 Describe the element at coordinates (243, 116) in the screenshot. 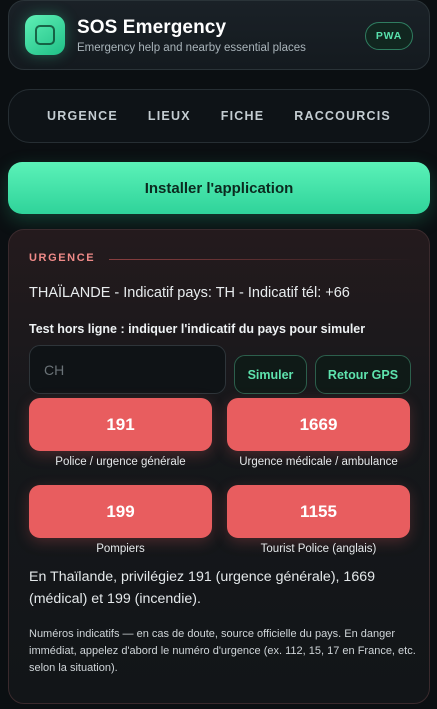

I see `nav-item-fiche: FICHE` at that location.